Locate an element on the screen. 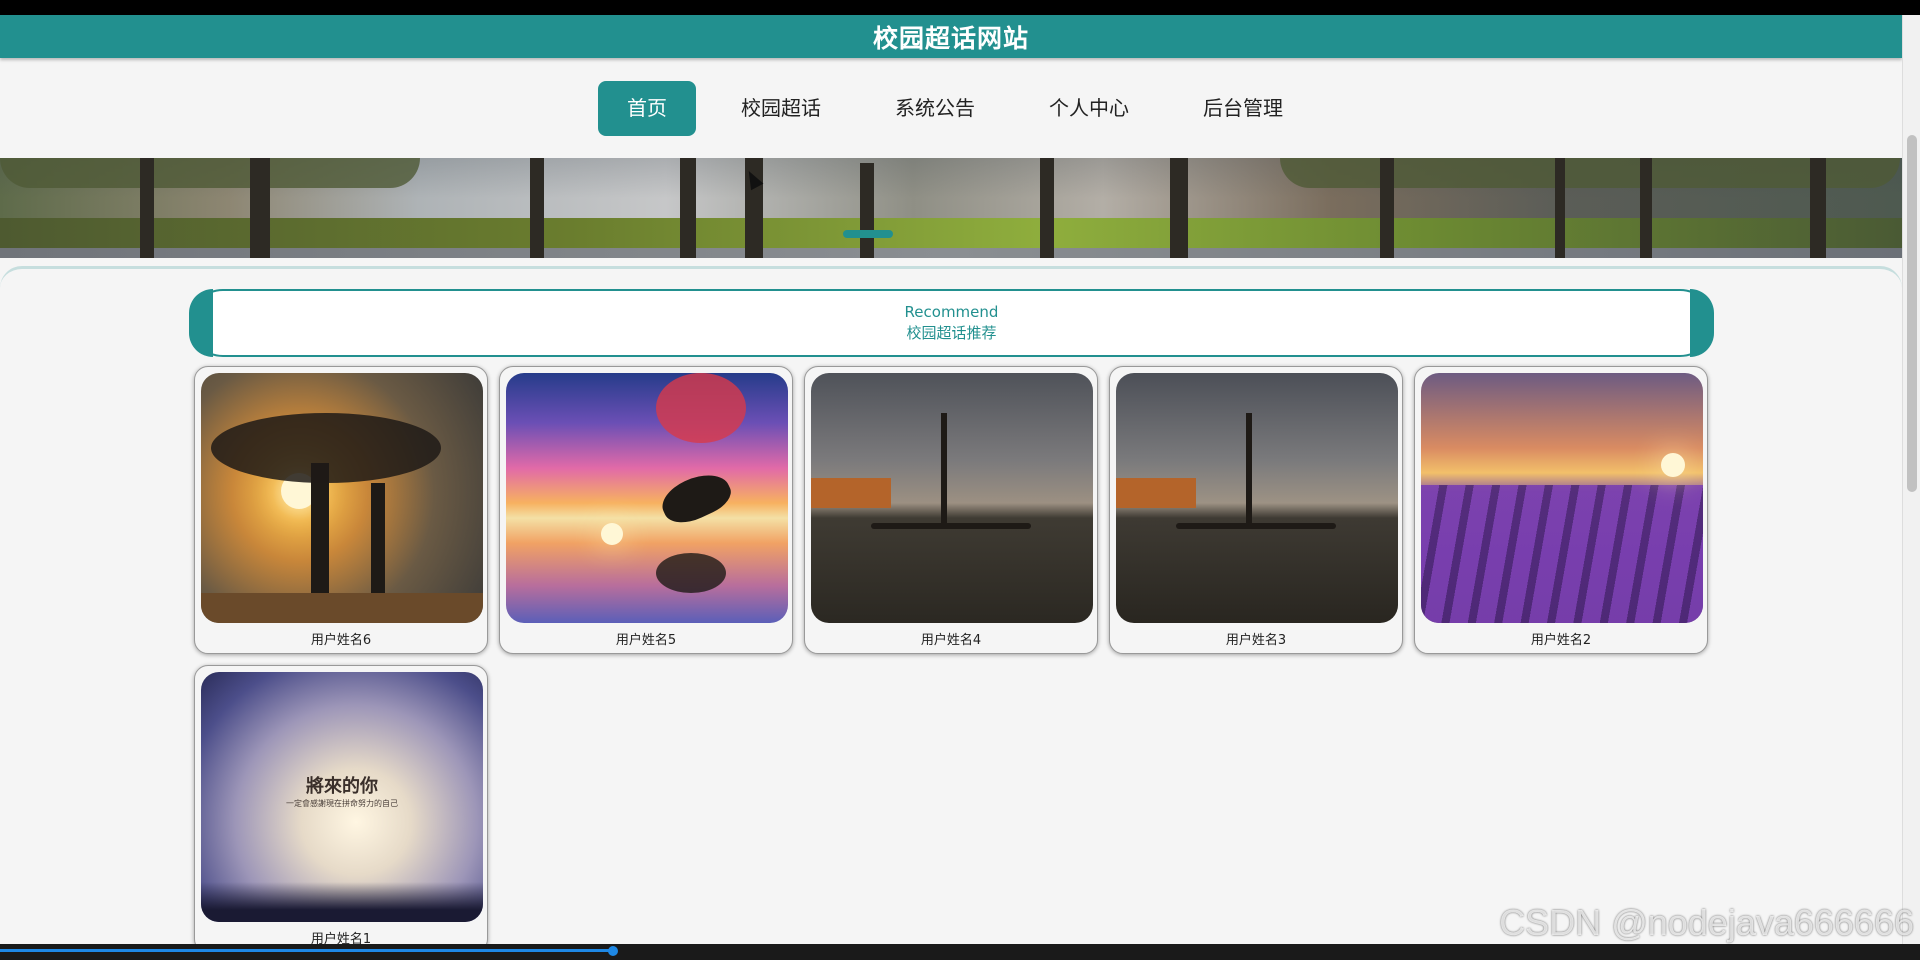 The width and height of the screenshot is (1920, 960). recommend-card: 用户姓名3 is located at coordinates (1256, 510).